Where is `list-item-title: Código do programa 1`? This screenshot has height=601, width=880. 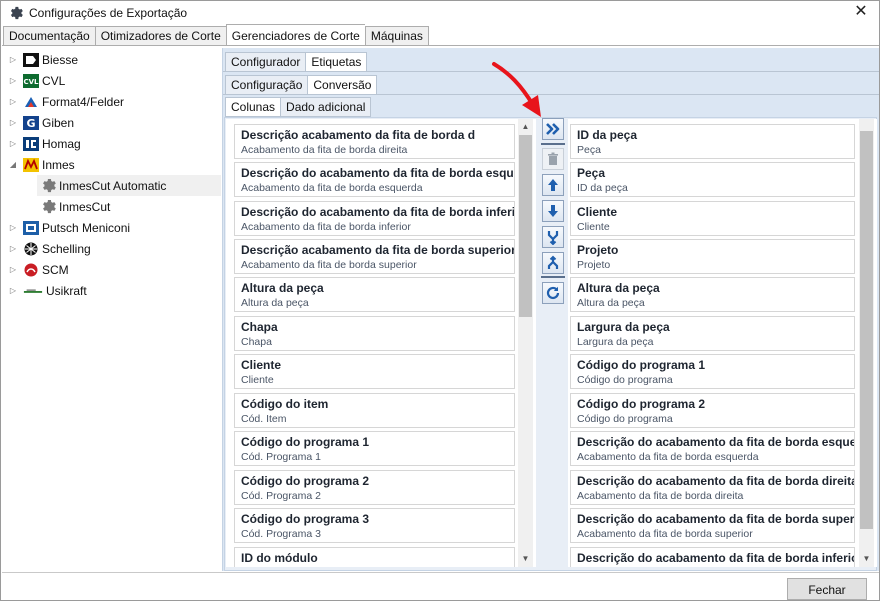 list-item-title: Código do programa 1 is located at coordinates (641, 365).